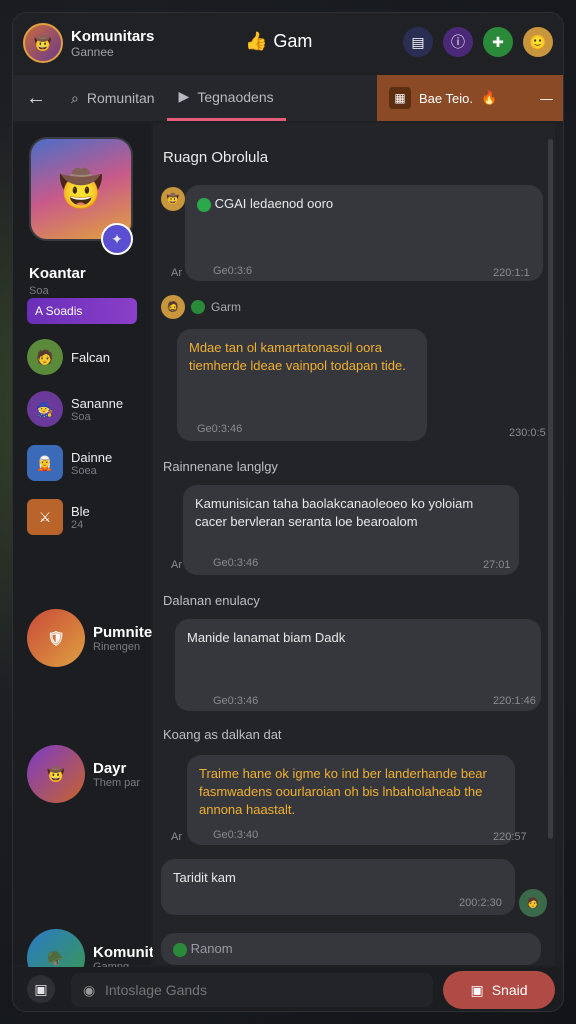 This screenshot has width=576, height=1024. I want to click on message-bubble: Ranom, so click(351, 949).